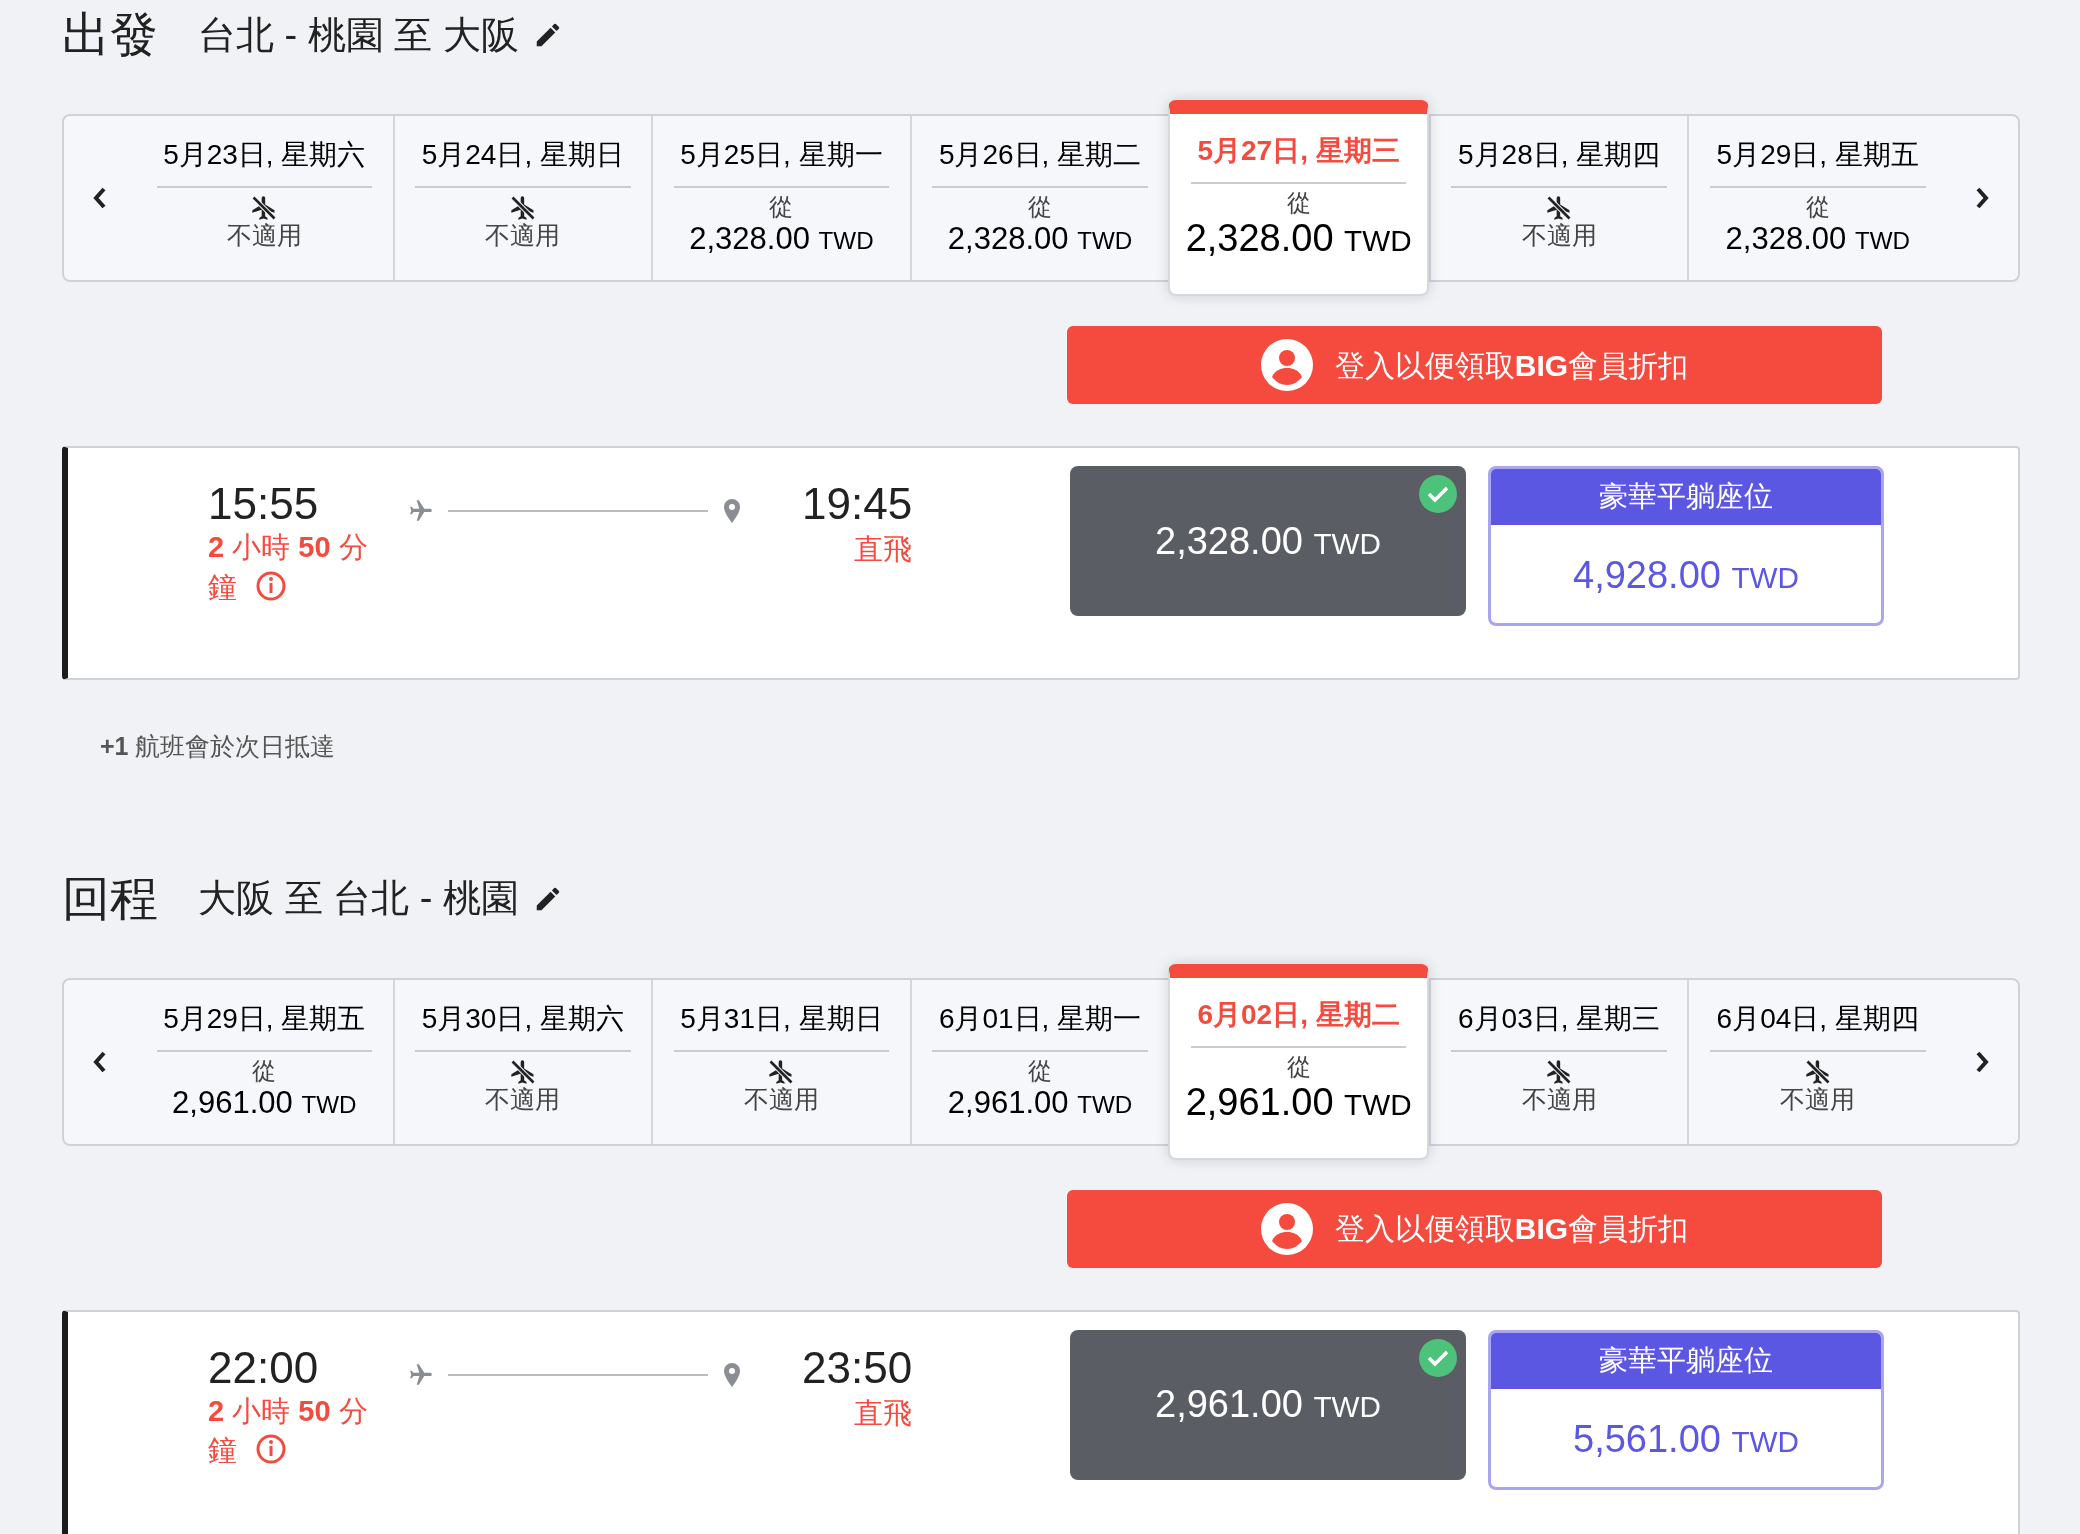 This screenshot has height=1534, width=2080. What do you see at coordinates (1686, 1439) in the screenshot?
I see `fare-price: 5,561.00 TWD` at bounding box center [1686, 1439].